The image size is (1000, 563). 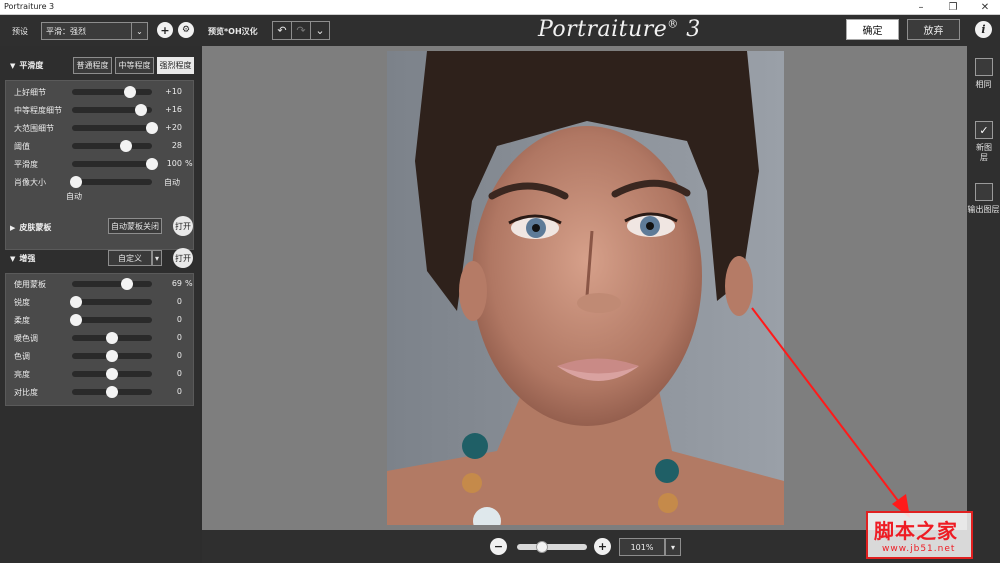 What do you see at coordinates (933, 29) in the screenshot?
I see `cancel-button: 放弃` at bounding box center [933, 29].